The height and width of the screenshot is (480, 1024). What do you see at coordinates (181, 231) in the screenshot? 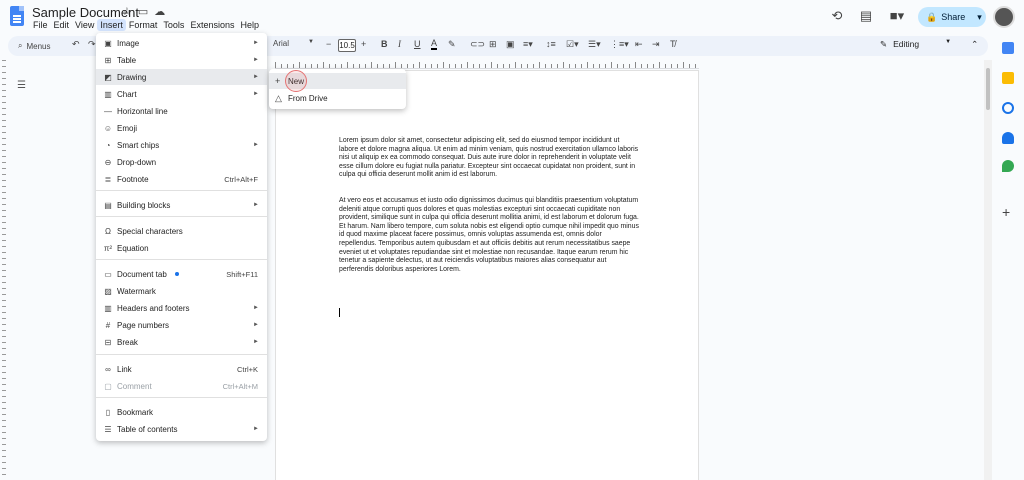
I see `menu-item-special-characters: Ω Special characters` at bounding box center [181, 231].